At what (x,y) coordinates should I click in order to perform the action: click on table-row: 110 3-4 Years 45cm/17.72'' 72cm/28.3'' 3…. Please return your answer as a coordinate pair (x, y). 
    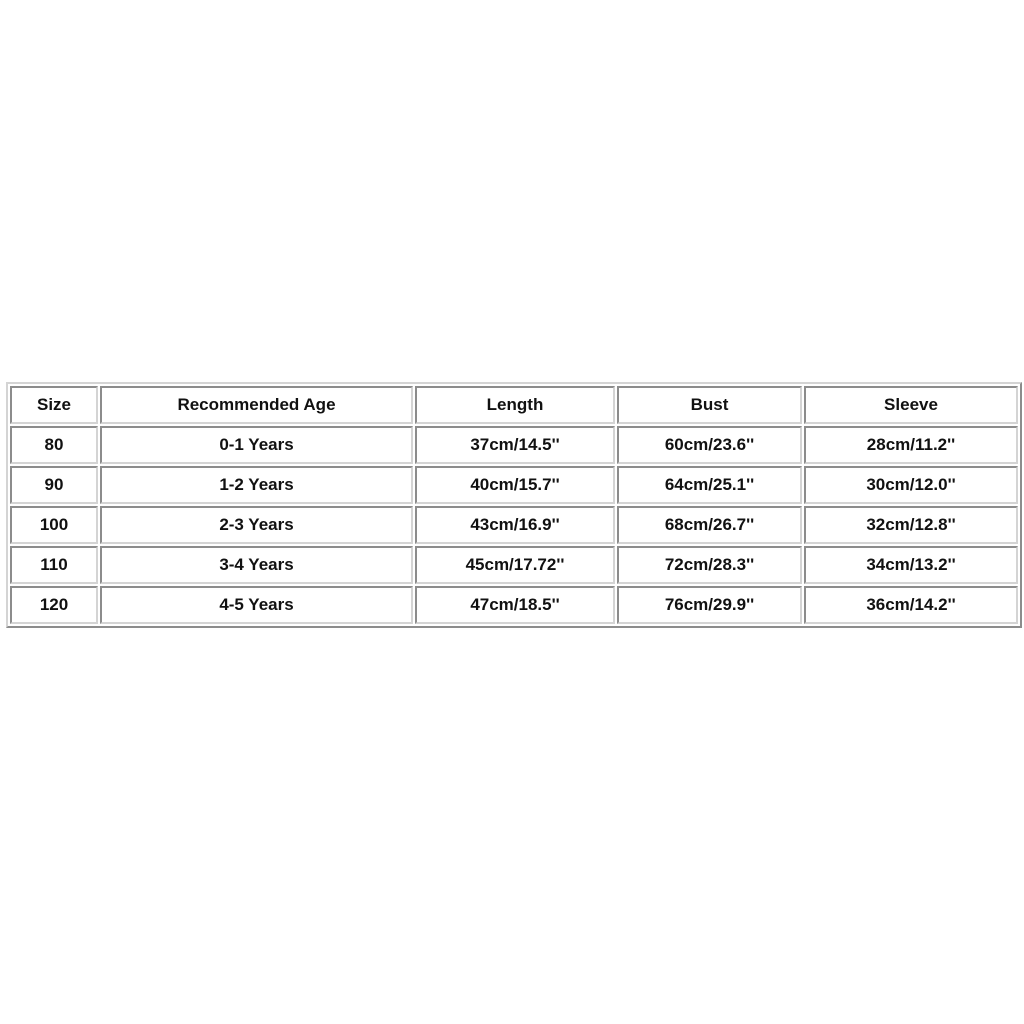
    Looking at the image, I should click on (514, 565).